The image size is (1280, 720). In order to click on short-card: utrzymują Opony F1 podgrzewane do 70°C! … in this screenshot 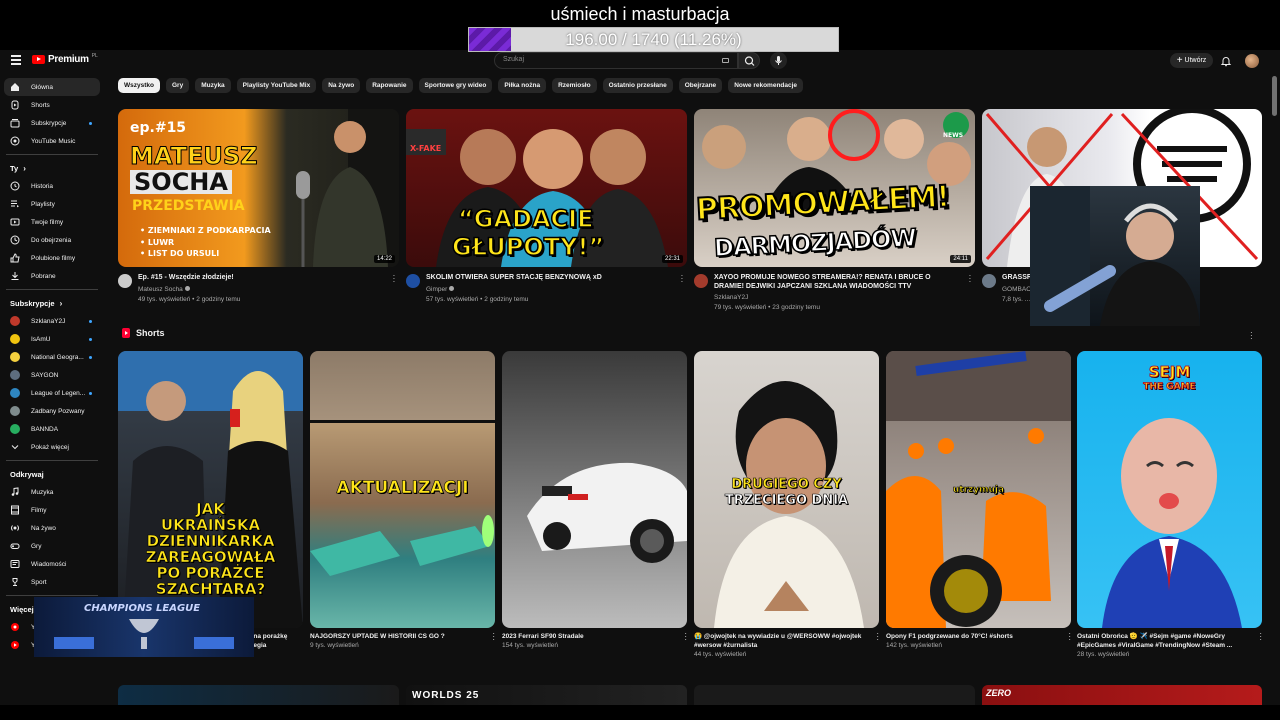, I will do `click(978, 501)`.